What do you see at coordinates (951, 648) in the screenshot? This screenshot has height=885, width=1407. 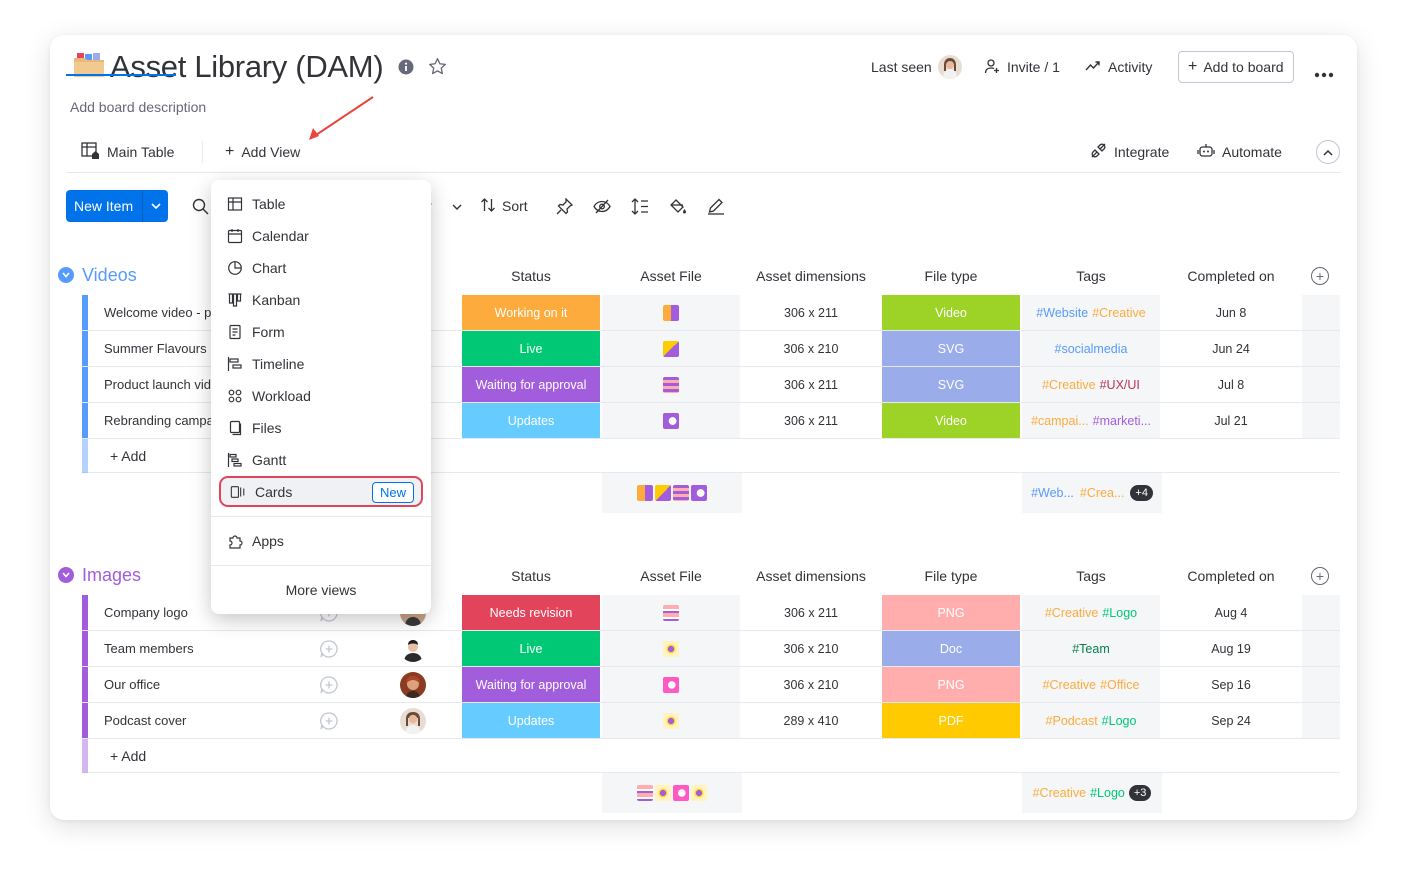 I see `file-type-cell: Doc` at bounding box center [951, 648].